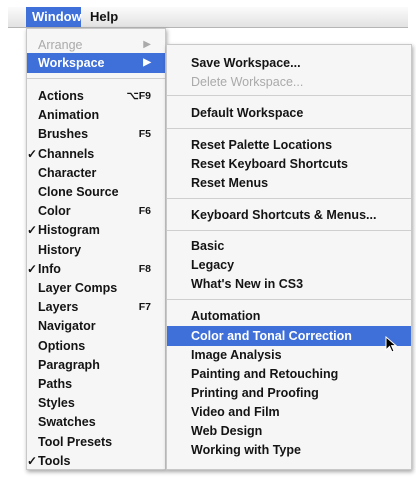 The image size is (416, 477). I want to click on menu-item-label: Color and Tonal Correction, so click(271, 336).